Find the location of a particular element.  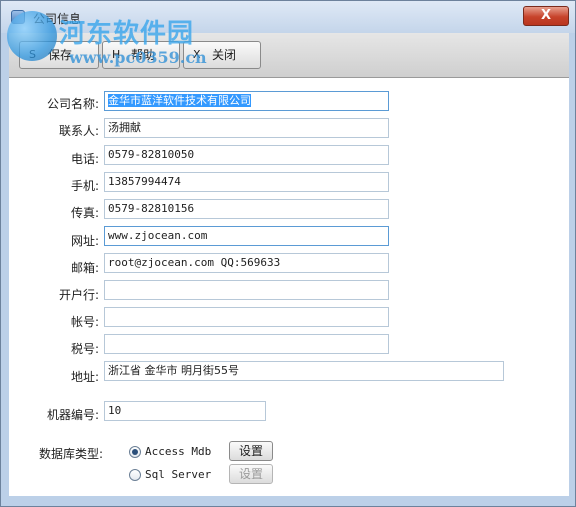

bank-field is located at coordinates (246, 290).